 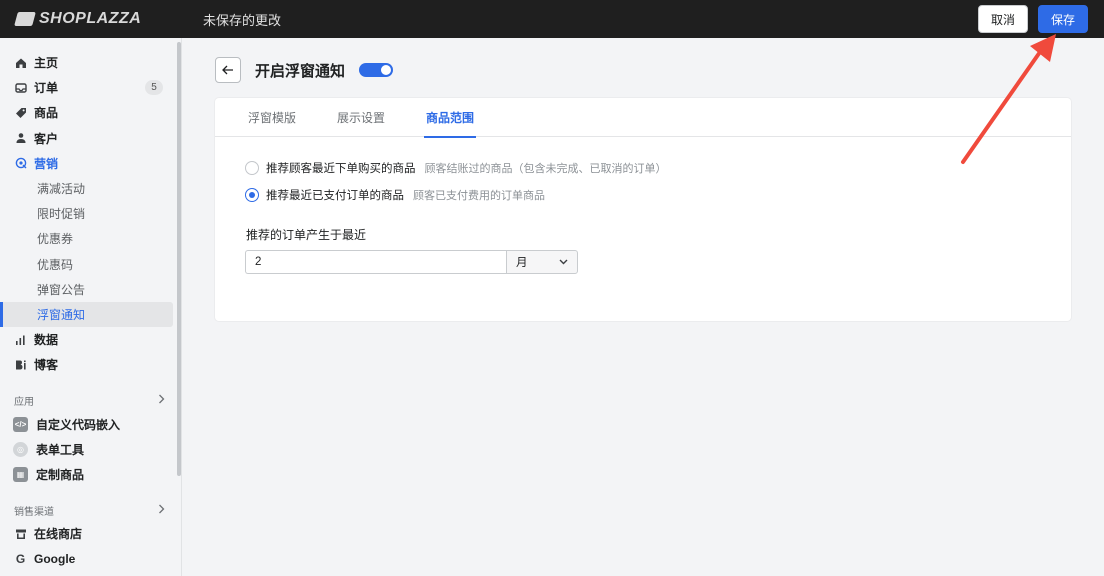 I want to click on sidebar-channel-google: G Google, so click(x=90, y=558).